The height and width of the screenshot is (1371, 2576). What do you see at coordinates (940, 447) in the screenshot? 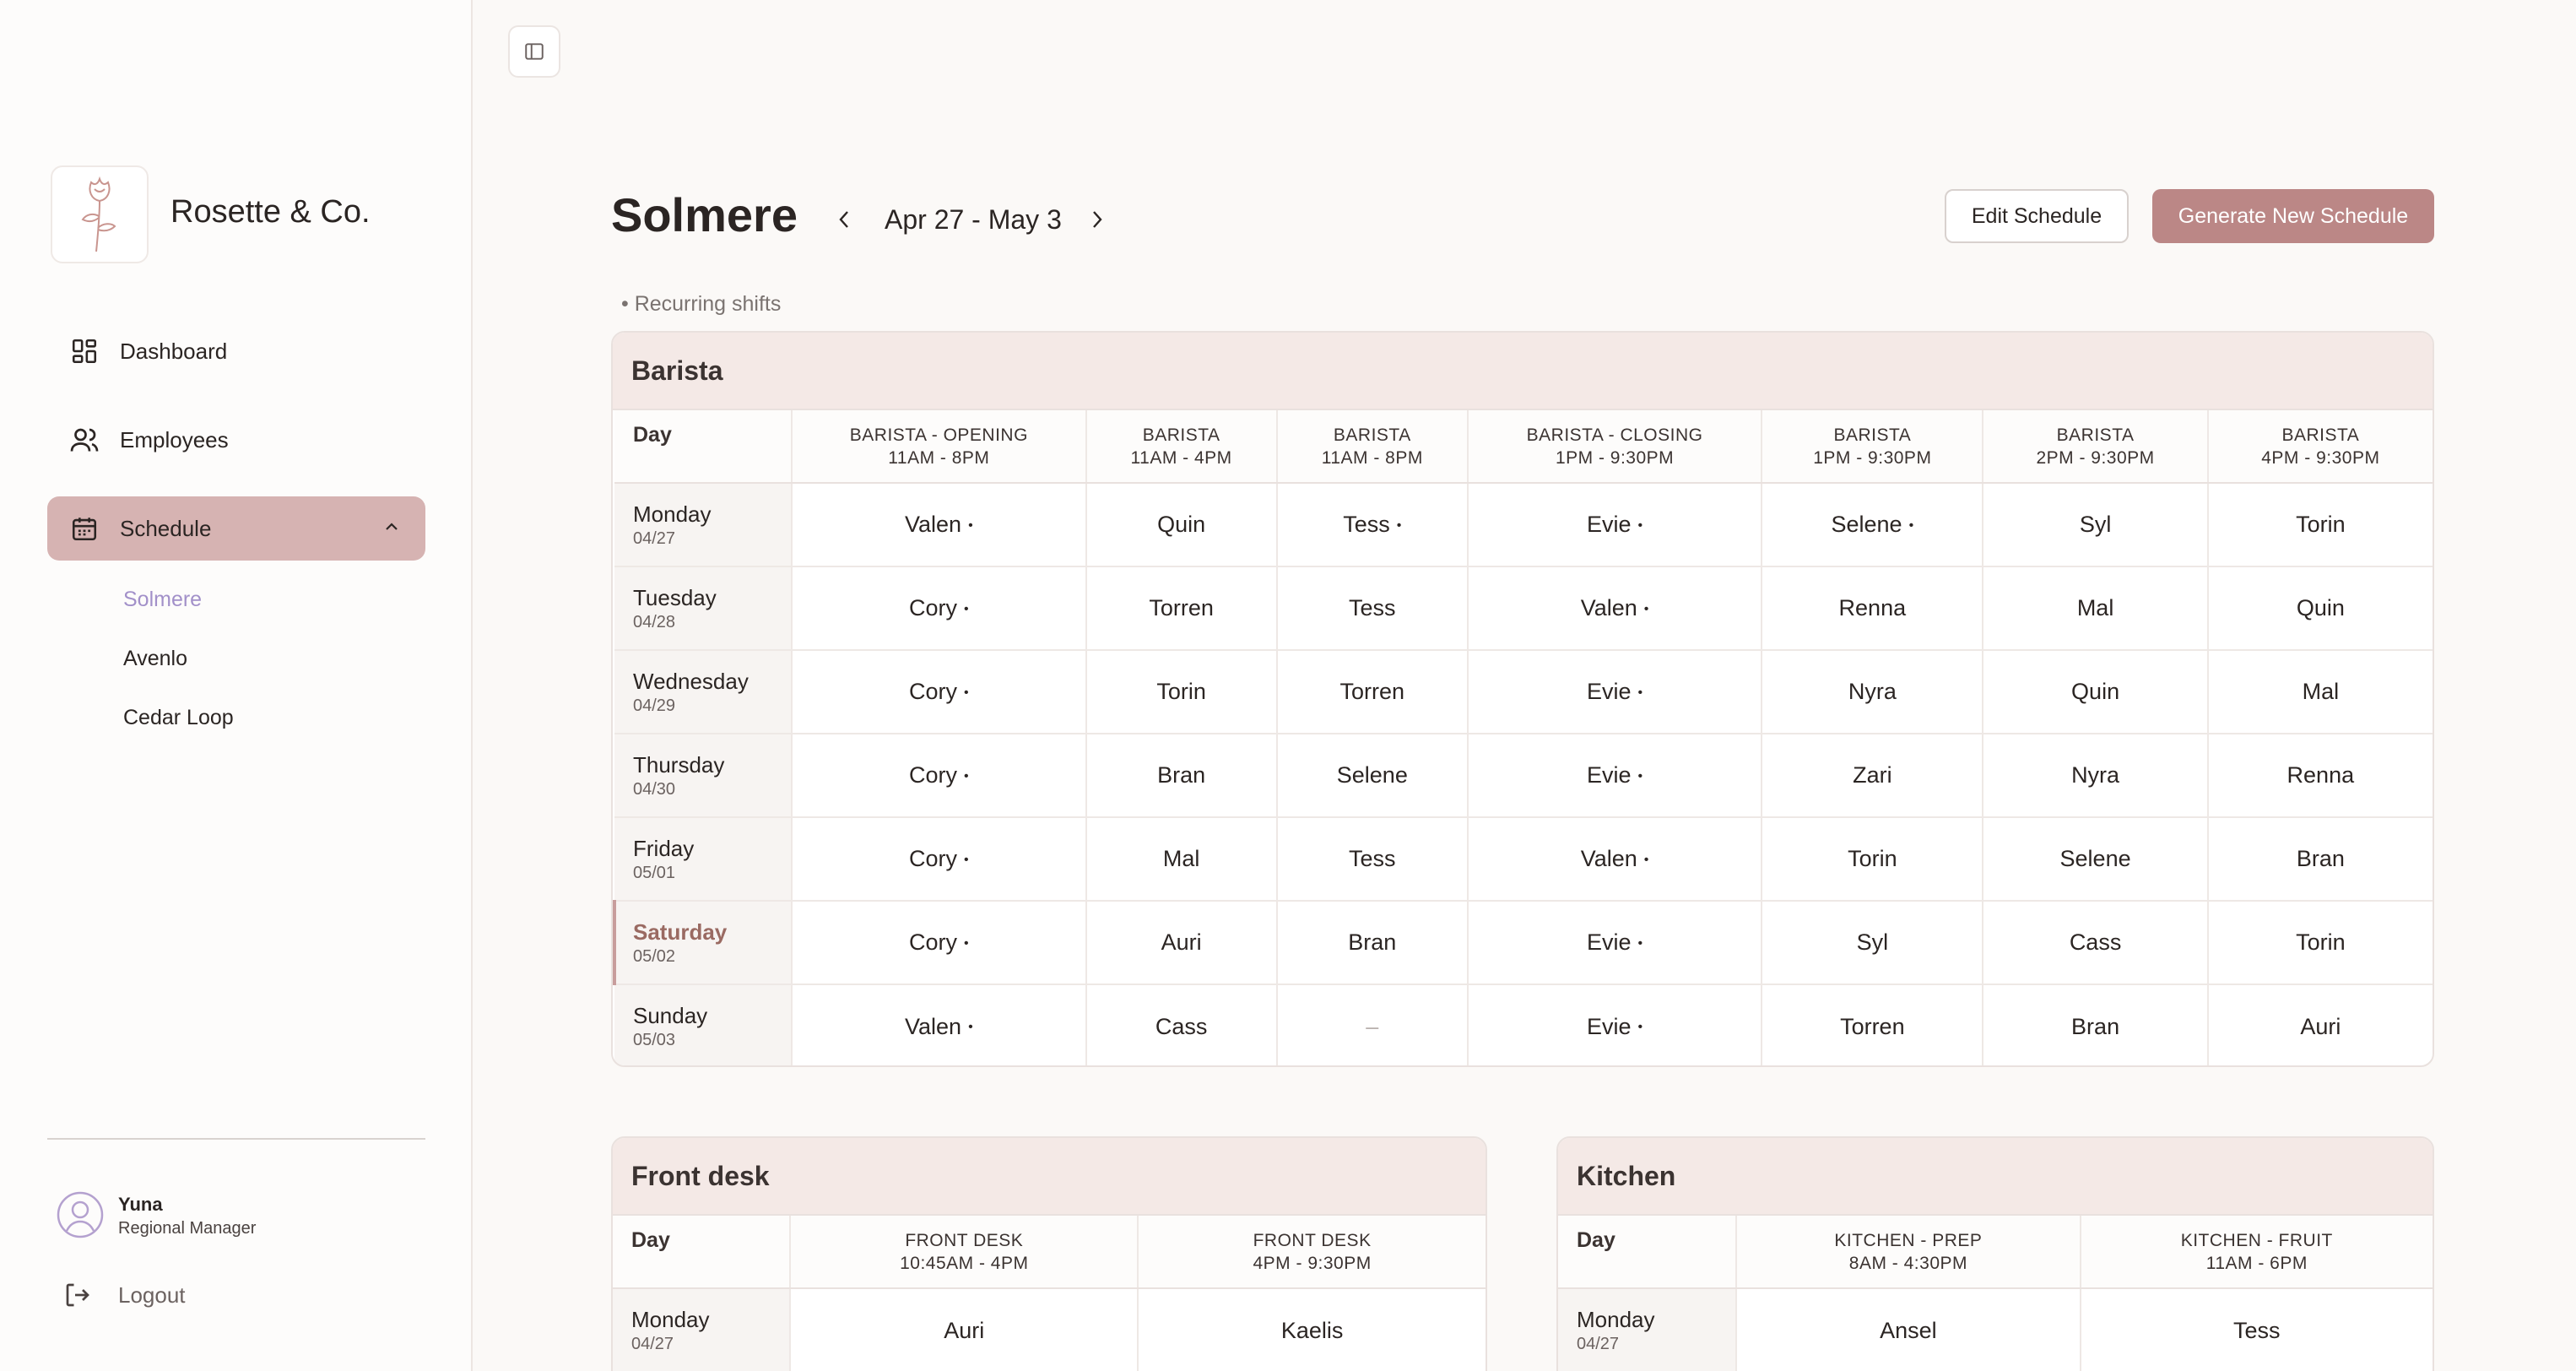
I see `shift-column-header: BARISTA - OPENING 11AM - 8PM` at bounding box center [940, 447].